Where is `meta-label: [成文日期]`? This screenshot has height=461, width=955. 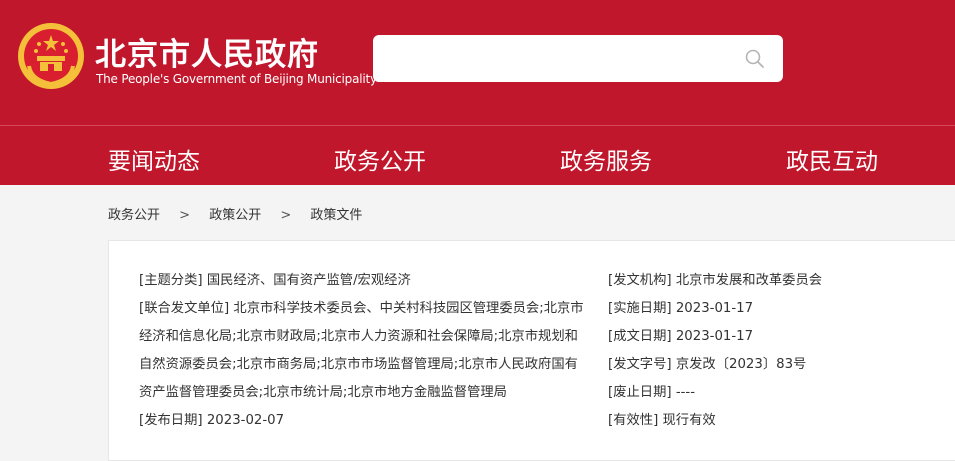
meta-label: [成文日期] is located at coordinates (640, 336).